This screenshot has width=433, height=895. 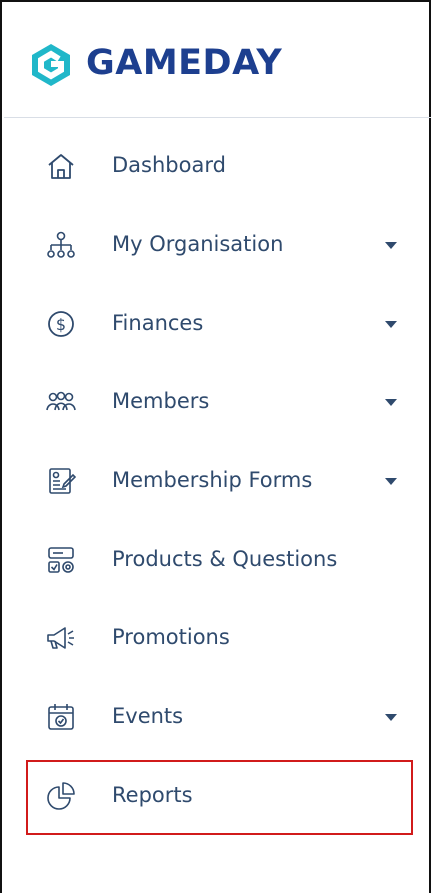 I want to click on sidebar-item-label: Members, so click(x=161, y=401).